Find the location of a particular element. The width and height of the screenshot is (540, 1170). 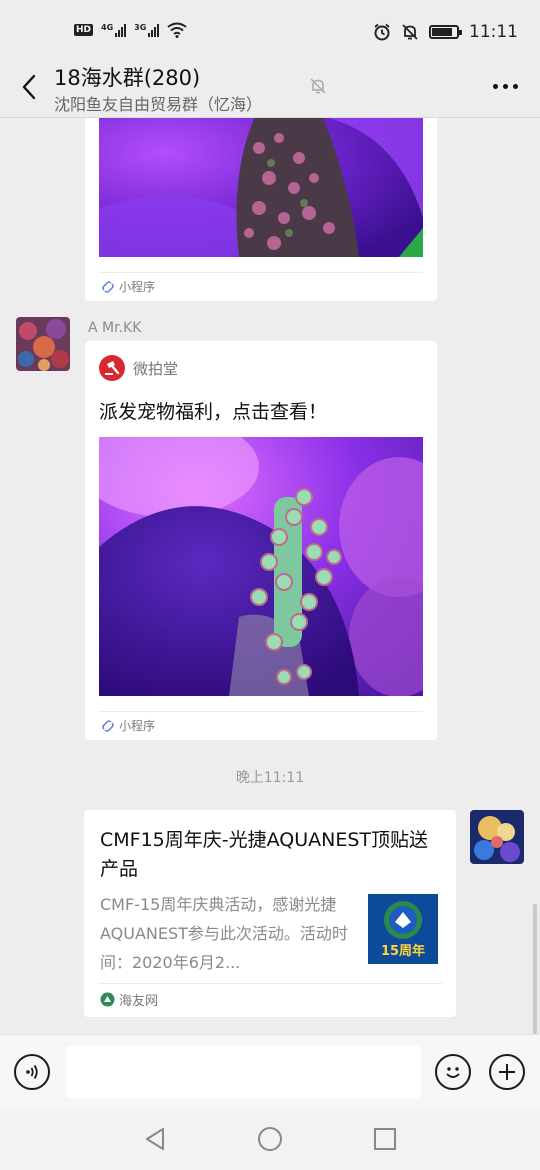

article-source: 海友网 is located at coordinates (129, 999).